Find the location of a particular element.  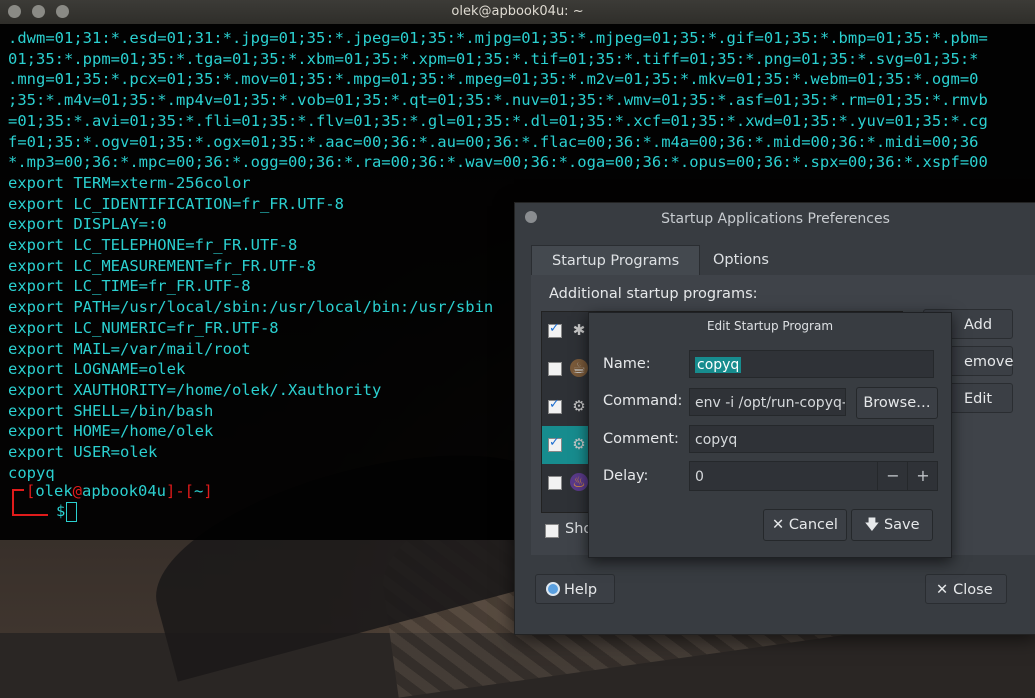

prompt-line-decoration-bottom is located at coordinates (30, 511).